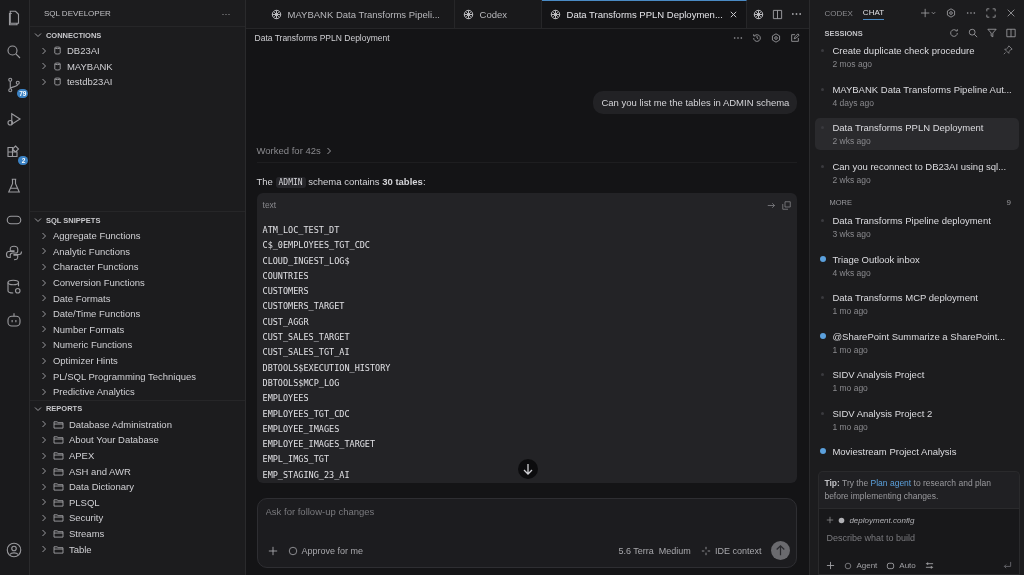 This screenshot has height=575, width=1024. Describe the element at coordinates (917, 342) in the screenshot. I see `session-item: @SharePoint Summarize a SharePoint... 1 mo ago` at that location.